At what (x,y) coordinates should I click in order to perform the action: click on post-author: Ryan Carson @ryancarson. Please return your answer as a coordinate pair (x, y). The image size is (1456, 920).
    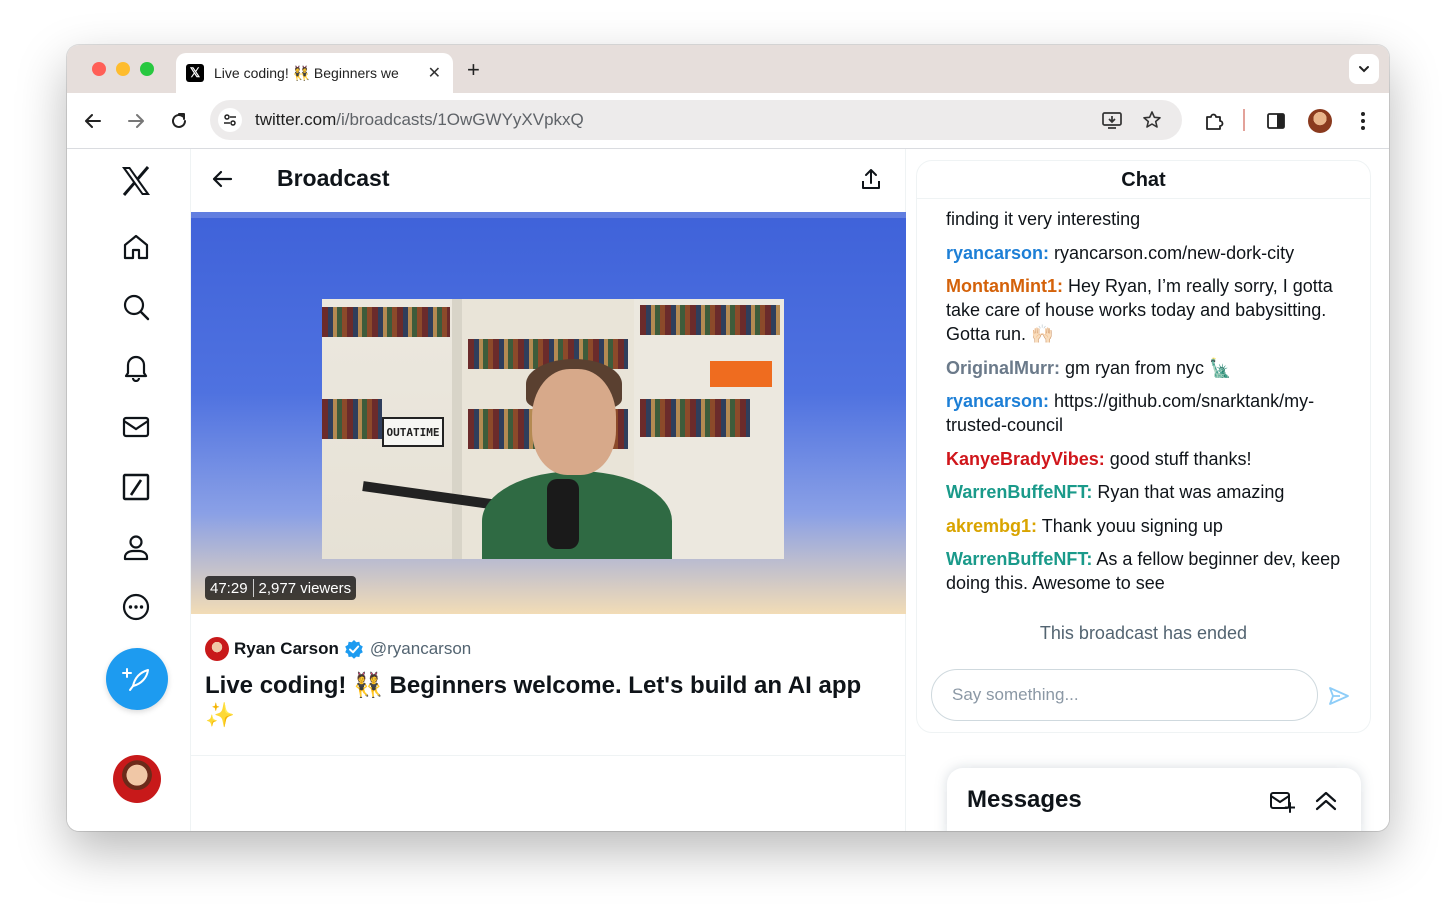
    Looking at the image, I should click on (338, 649).